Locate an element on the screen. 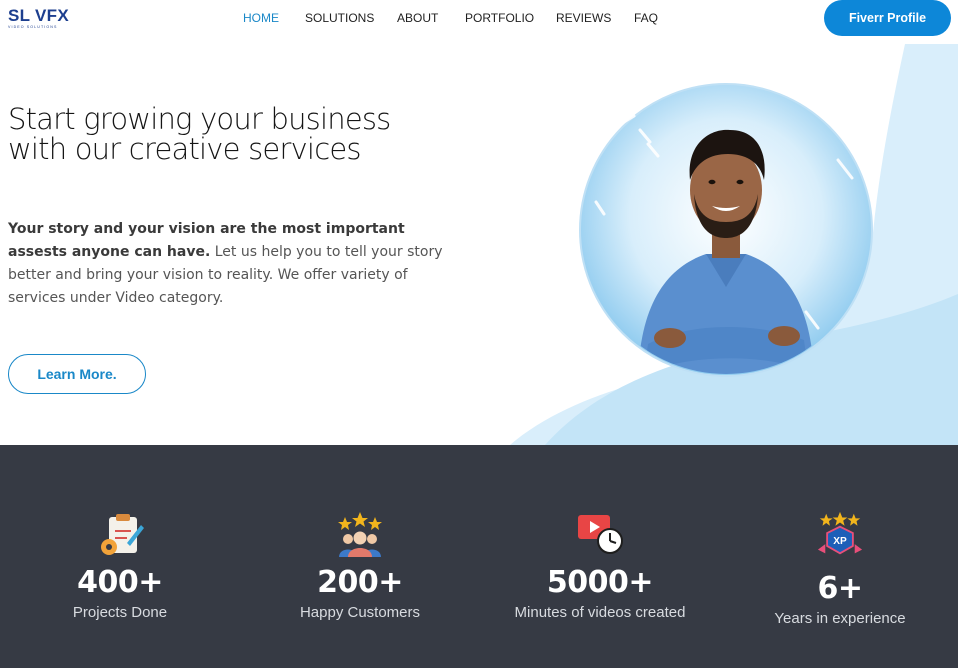  person-portrait-icon is located at coordinates (726, 230).